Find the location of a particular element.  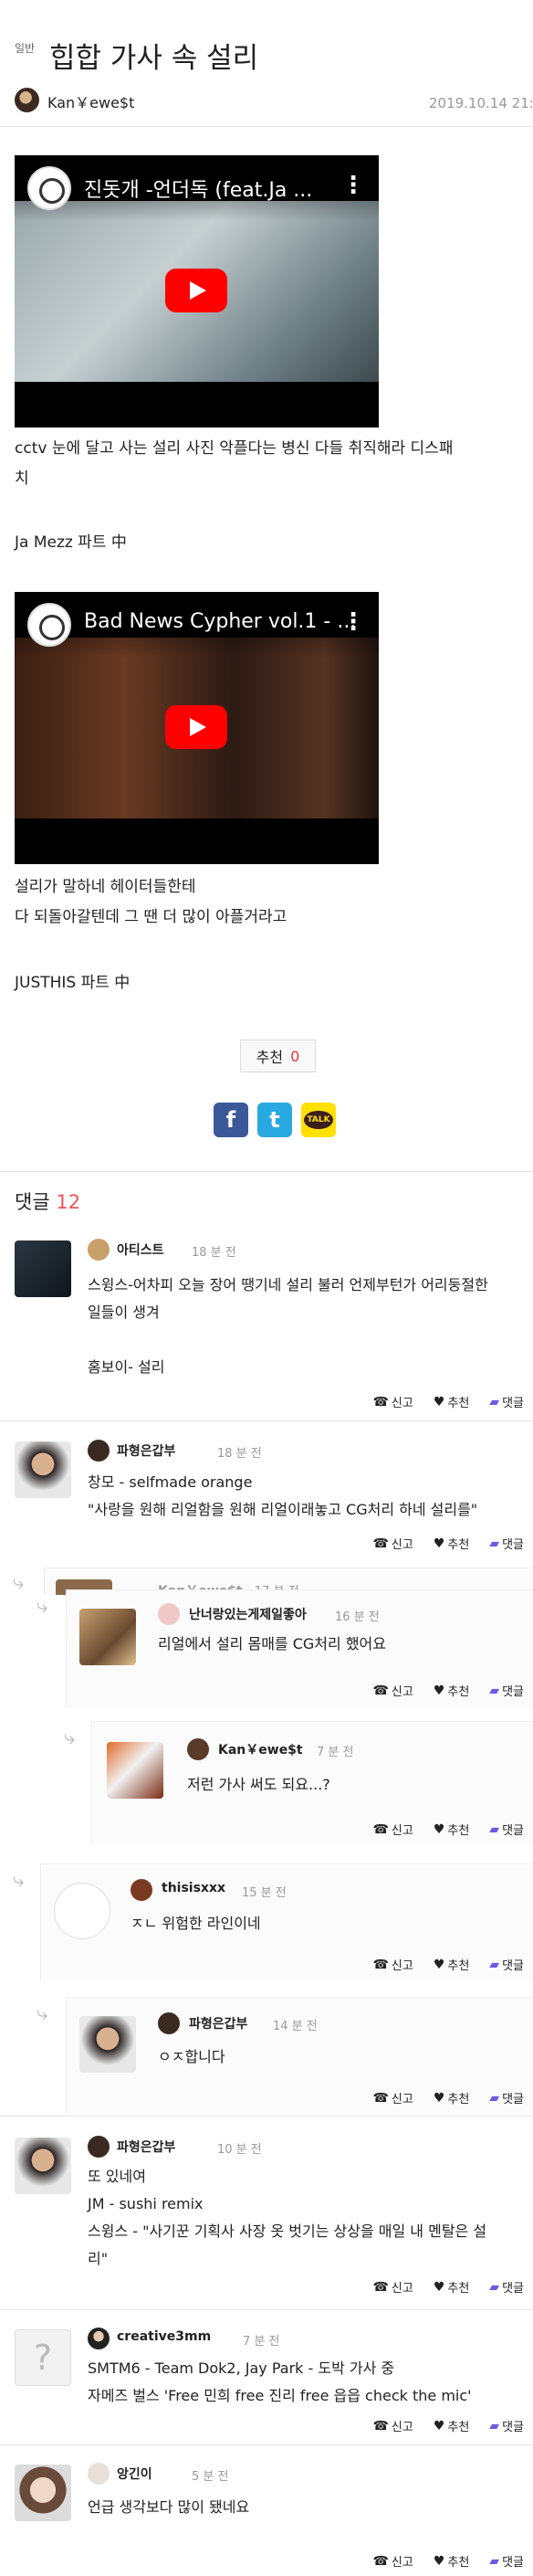

recommend-button: 추천 0 is located at coordinates (278, 1056).